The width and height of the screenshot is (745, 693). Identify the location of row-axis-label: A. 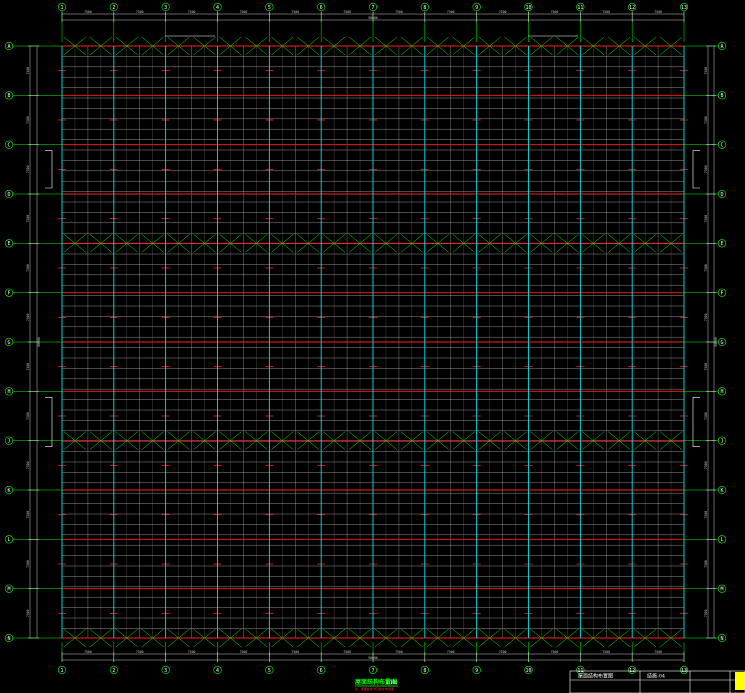
(8, 47).